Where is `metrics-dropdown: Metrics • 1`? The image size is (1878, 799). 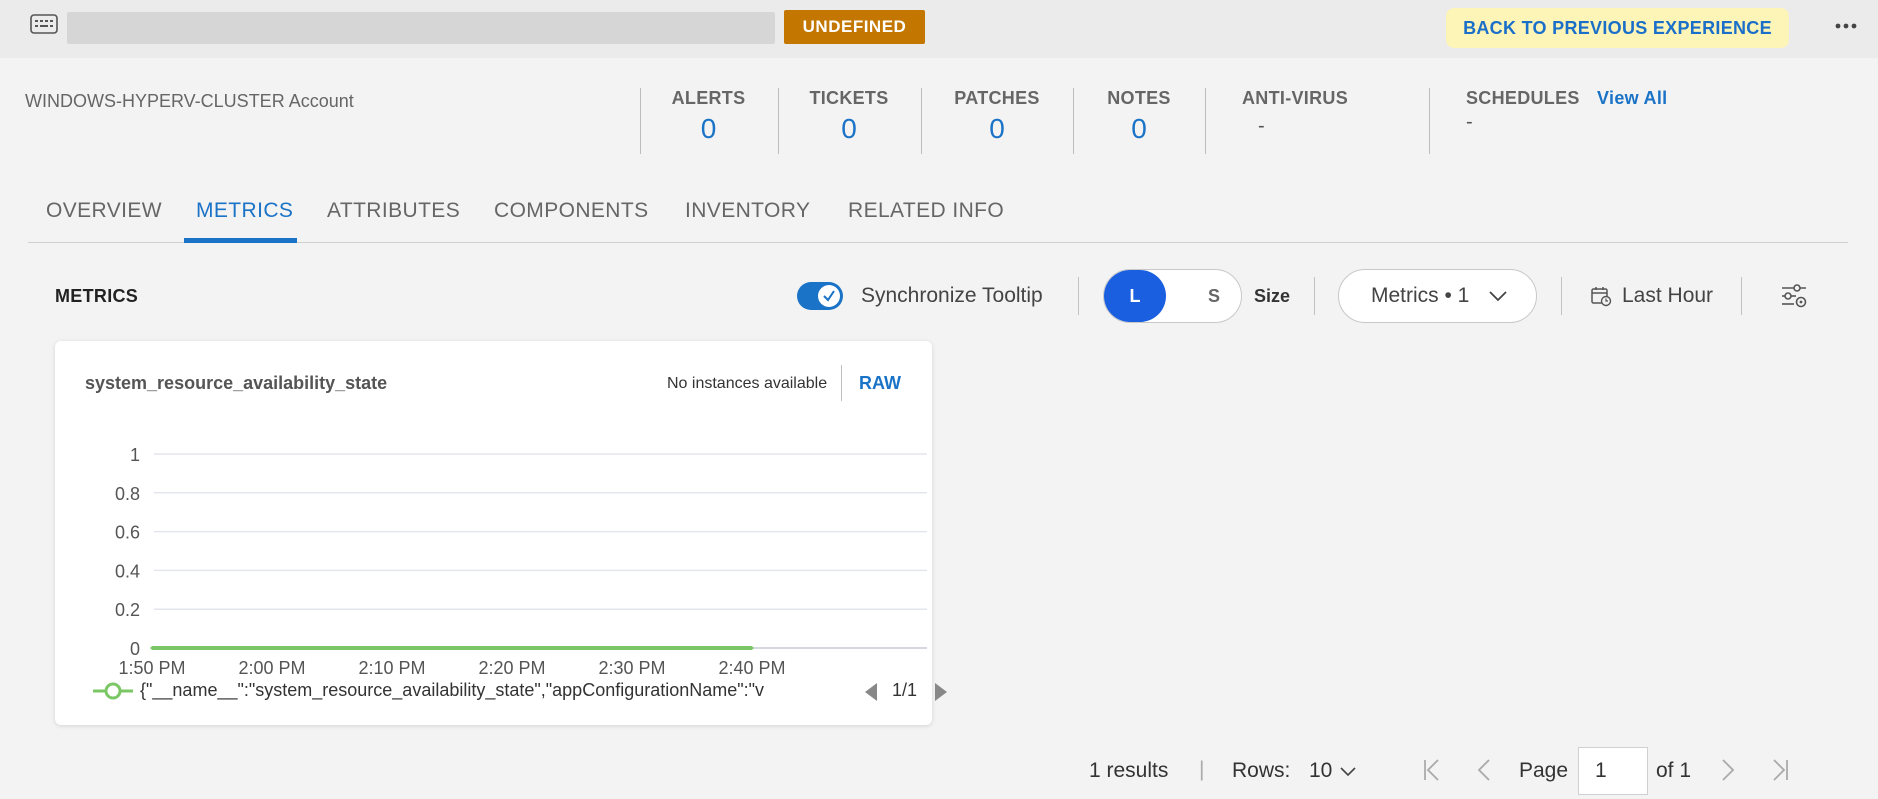
metrics-dropdown: Metrics • 1 is located at coordinates (1437, 296).